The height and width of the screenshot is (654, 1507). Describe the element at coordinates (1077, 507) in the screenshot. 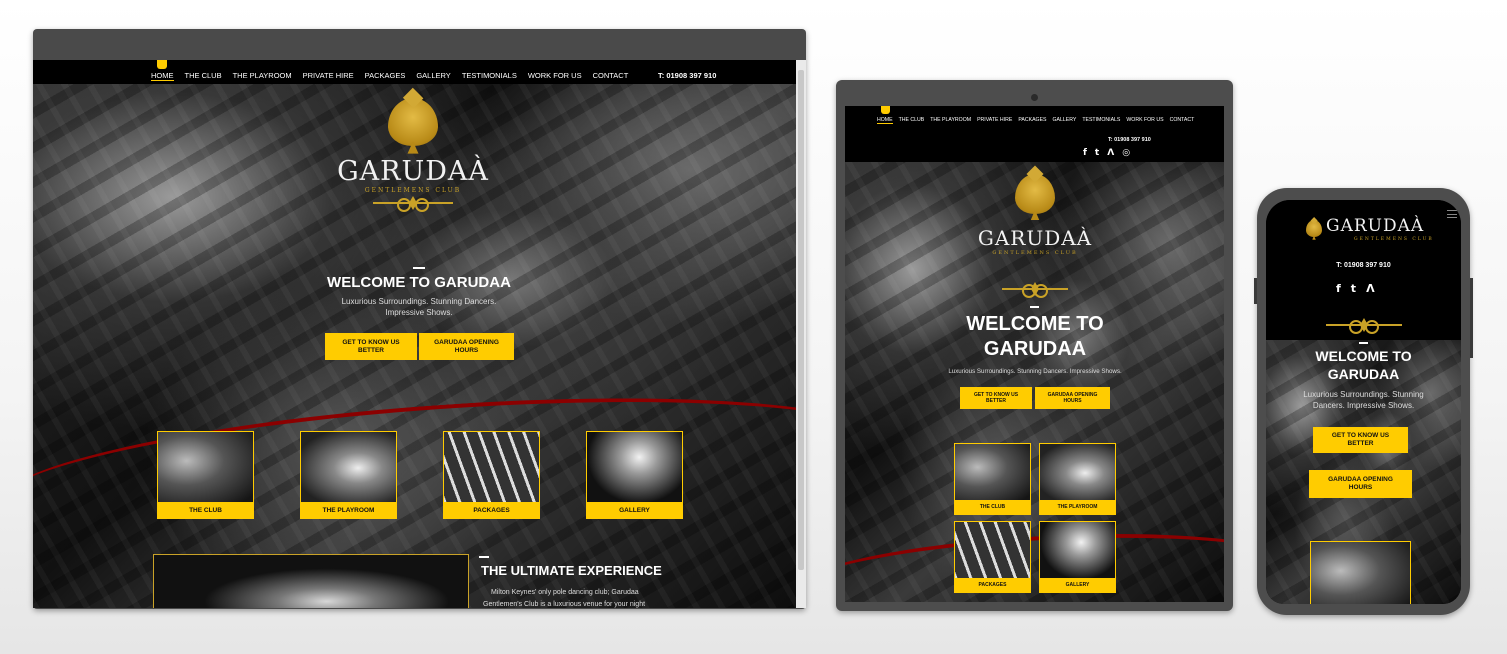

I see `tile-label: THE PLAYROOM` at that location.